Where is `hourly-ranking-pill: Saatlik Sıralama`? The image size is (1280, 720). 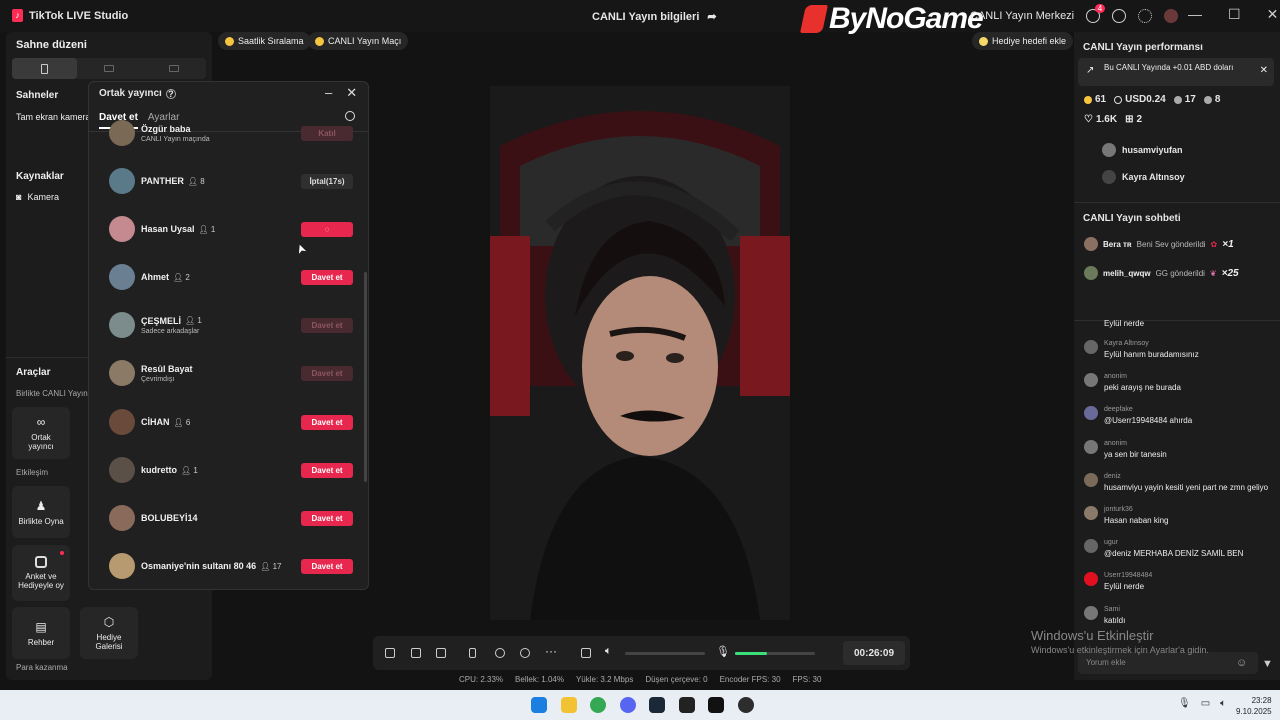
hourly-ranking-pill: Saatlik Sıralama is located at coordinates (264, 41).